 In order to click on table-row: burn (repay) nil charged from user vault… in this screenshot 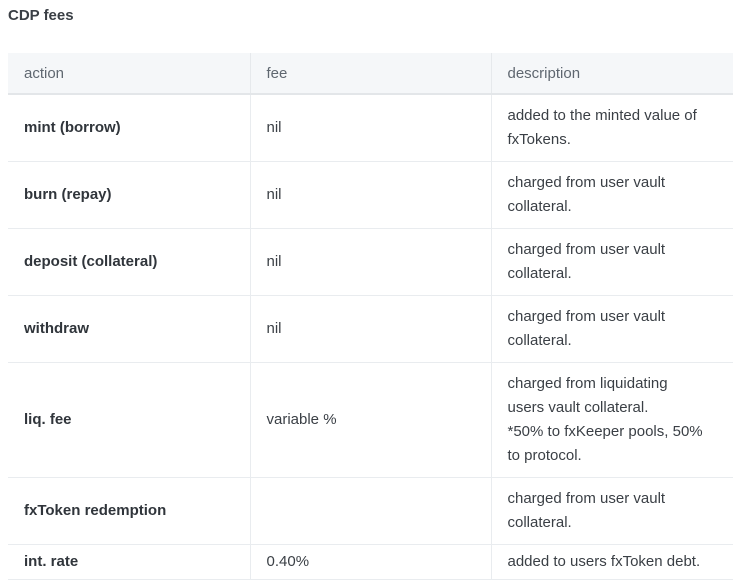, I will do `click(370, 195)`.